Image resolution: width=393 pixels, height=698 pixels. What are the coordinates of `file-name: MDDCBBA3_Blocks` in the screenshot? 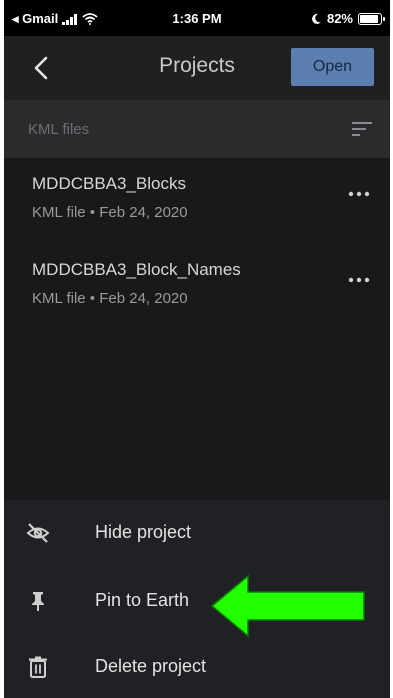 It's located at (109, 183).